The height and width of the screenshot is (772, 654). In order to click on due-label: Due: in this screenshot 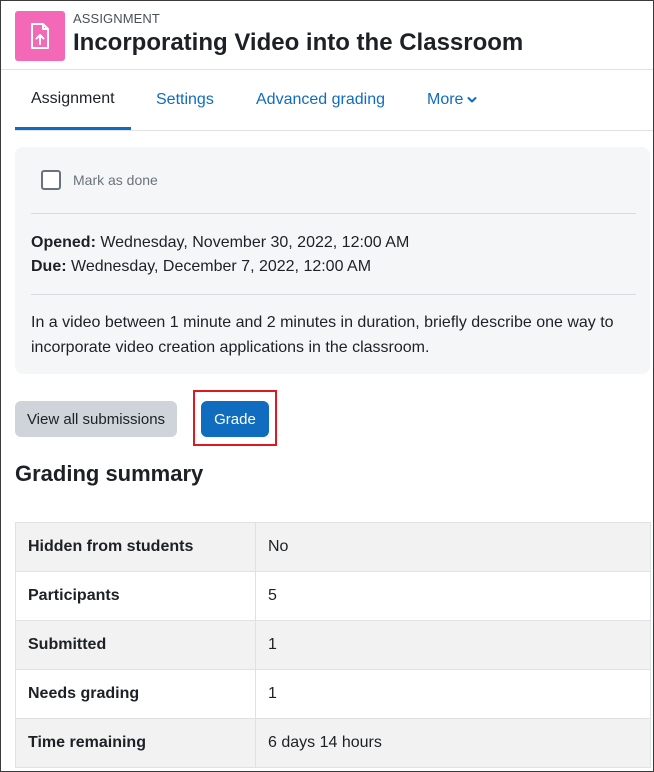, I will do `click(49, 266)`.